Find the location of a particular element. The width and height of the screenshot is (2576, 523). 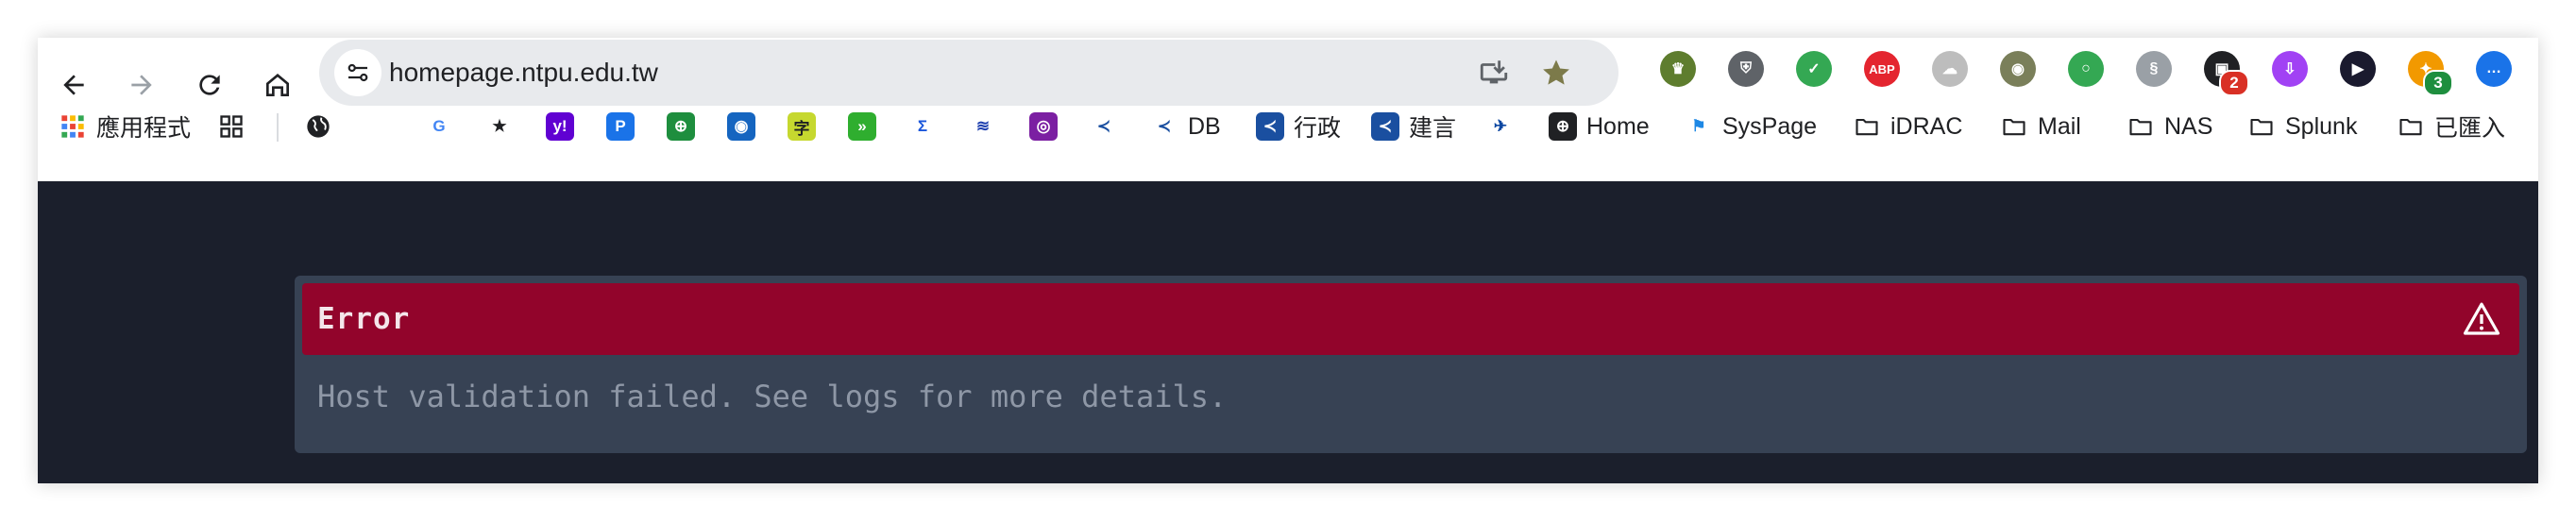

url-text: homepage.ntpu.edu.tw is located at coordinates (523, 73).